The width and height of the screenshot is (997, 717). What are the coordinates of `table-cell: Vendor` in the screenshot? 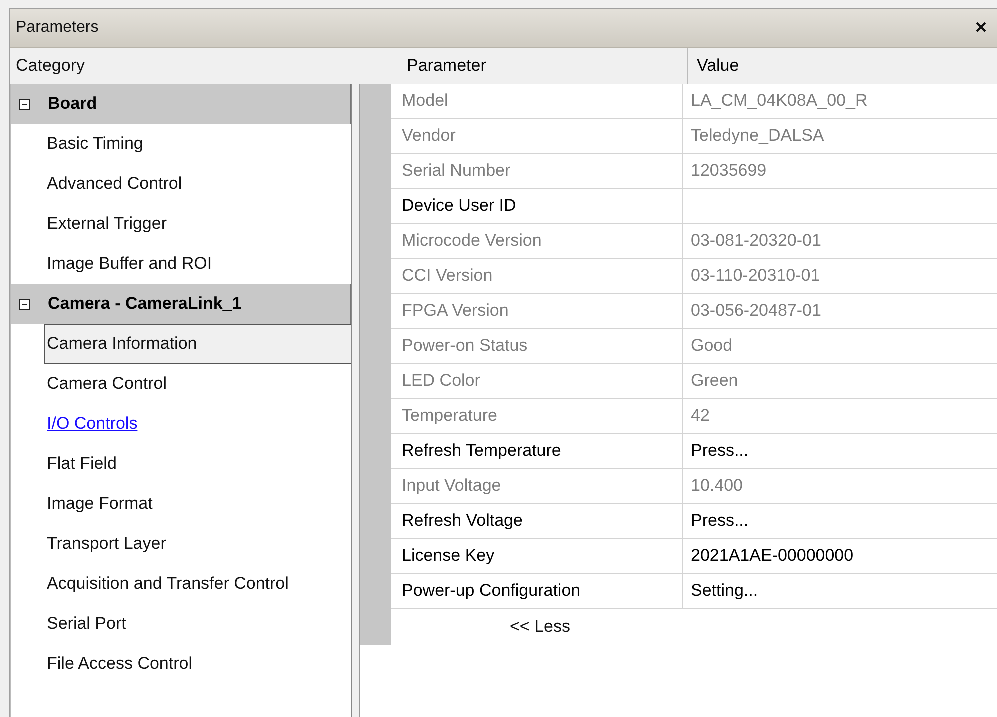 It's located at (537, 136).